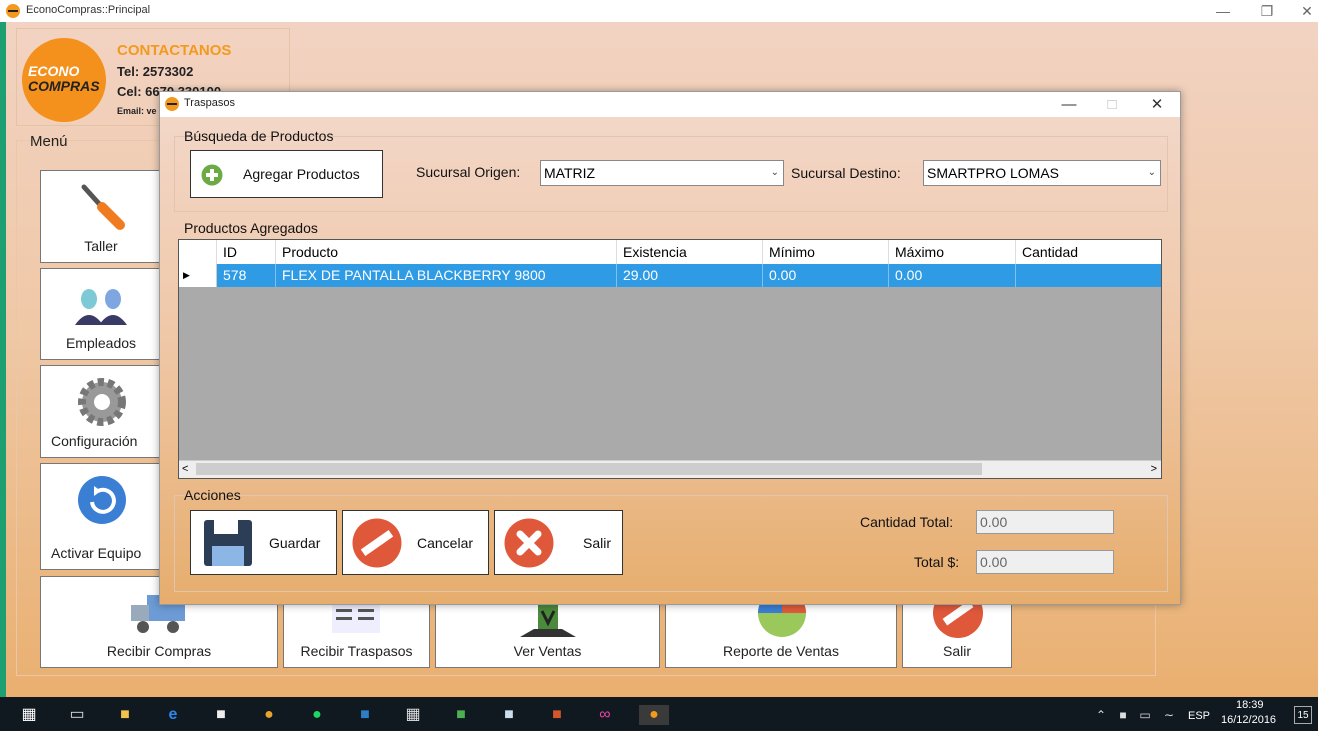  Describe the element at coordinates (1267, 11) in the screenshot. I see `restore-button: ❐` at that location.